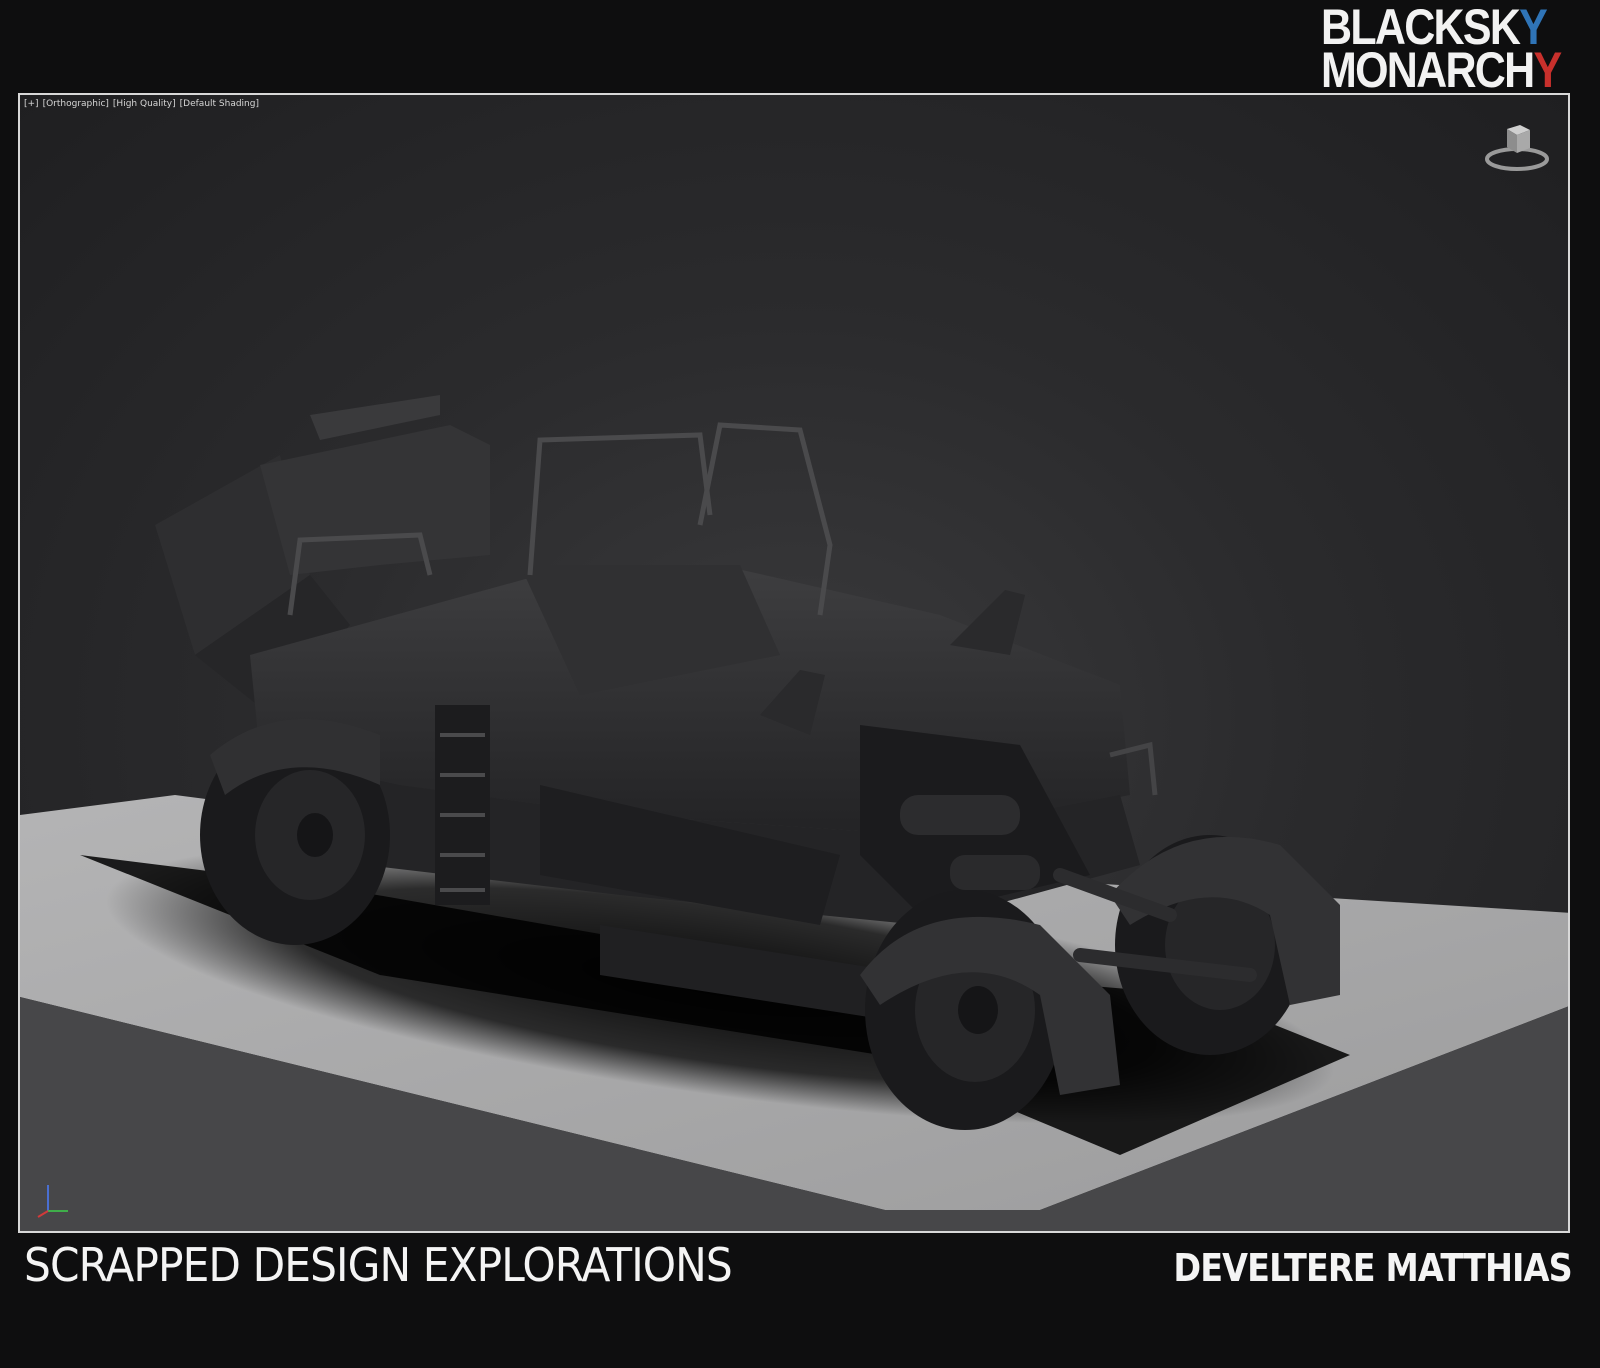  Describe the element at coordinates (219, 104) in the screenshot. I see `viewport-shading-mode: [Default Shading]` at that location.